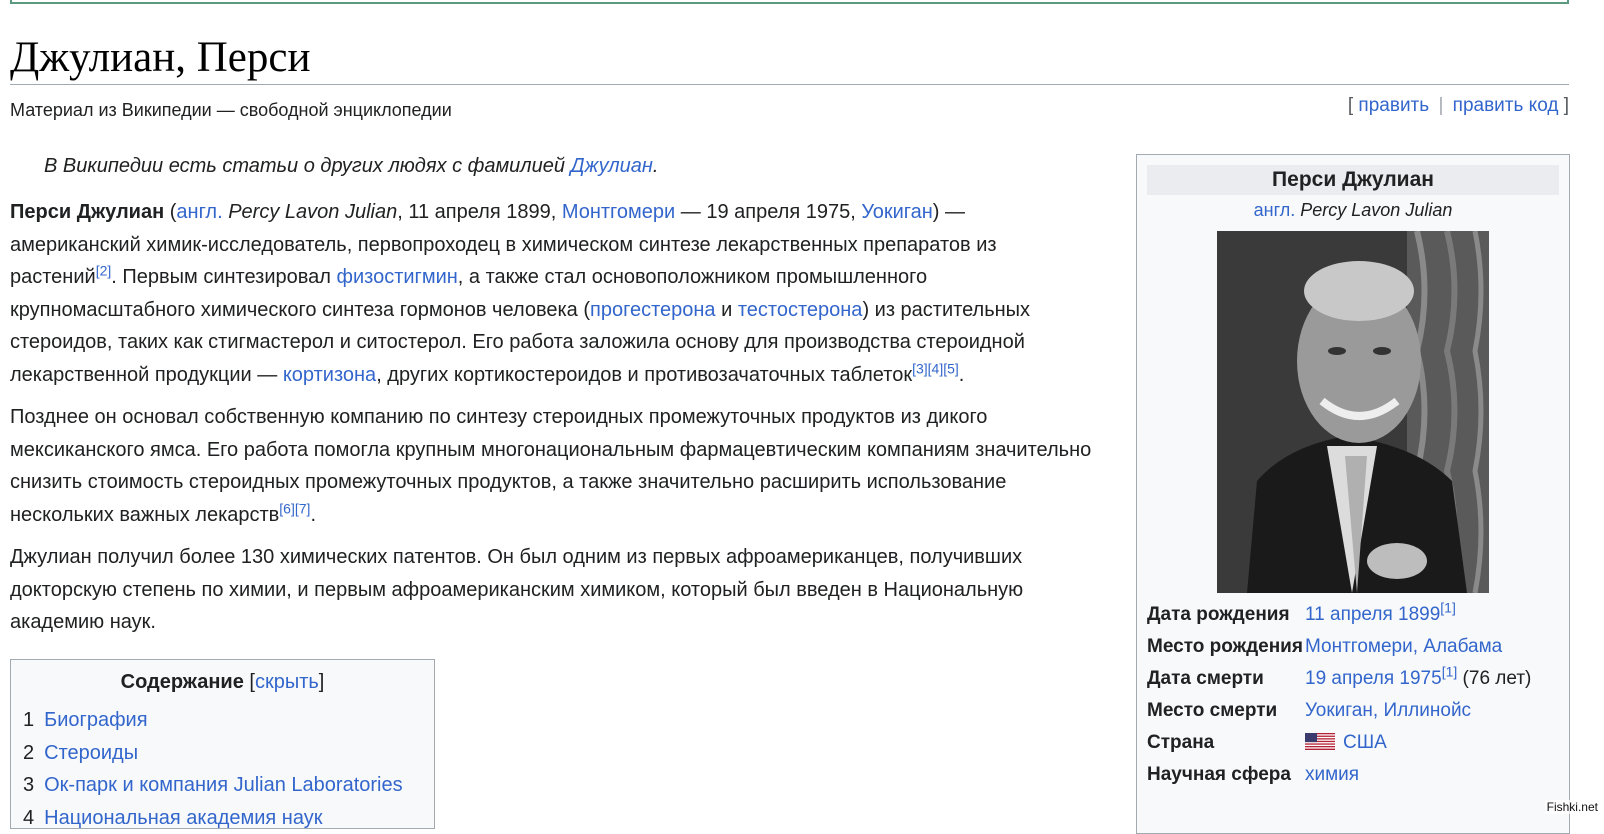 This screenshot has width=1604, height=834. Describe the element at coordinates (312, 212) in the screenshot. I see `original-name: Percy Lavon Julian` at that location.